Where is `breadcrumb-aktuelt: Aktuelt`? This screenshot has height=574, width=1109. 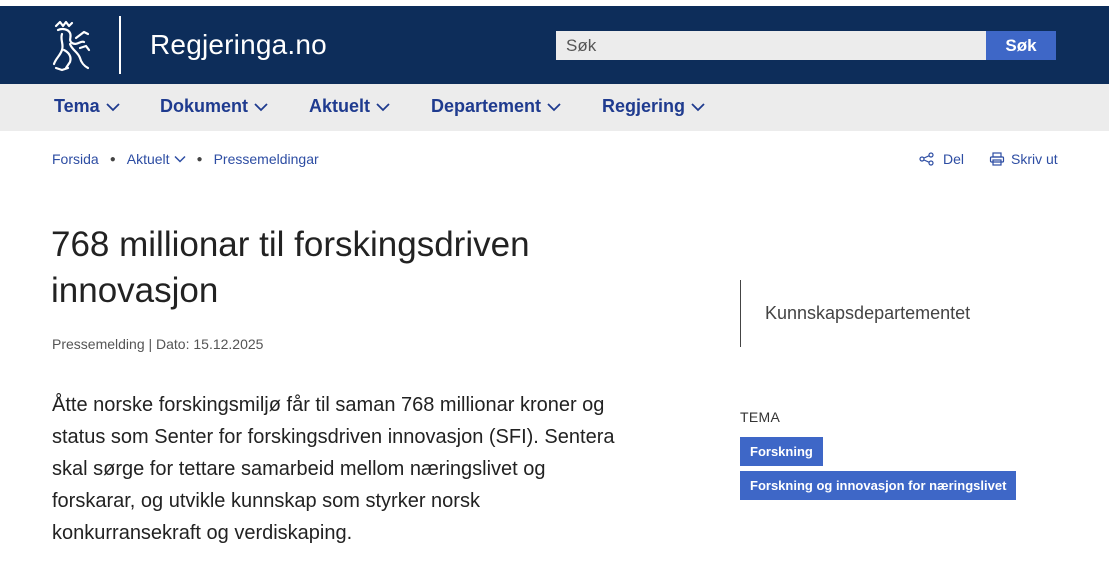
breadcrumb-aktuelt: Aktuelt is located at coordinates (156, 159).